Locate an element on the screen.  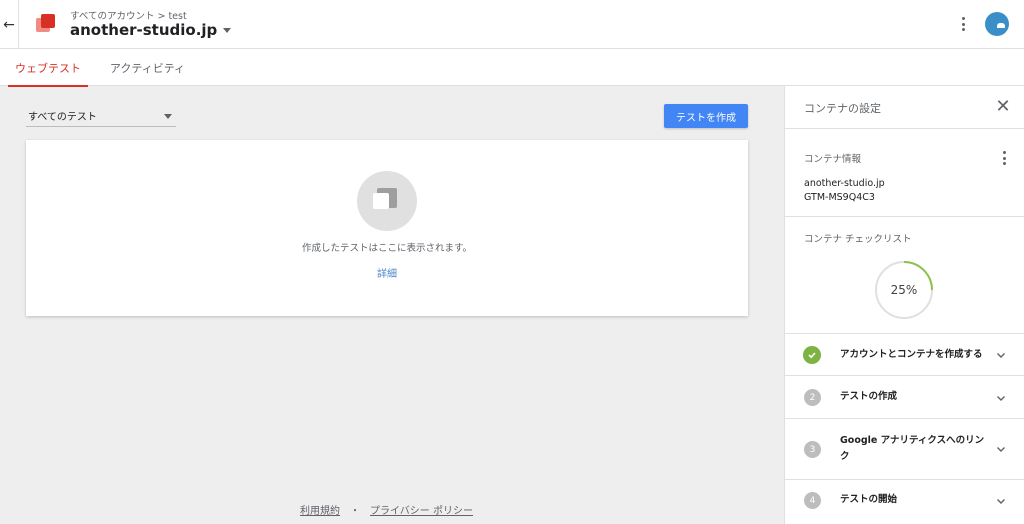
container-name: another-studio.jp is located at coordinates (144, 30).